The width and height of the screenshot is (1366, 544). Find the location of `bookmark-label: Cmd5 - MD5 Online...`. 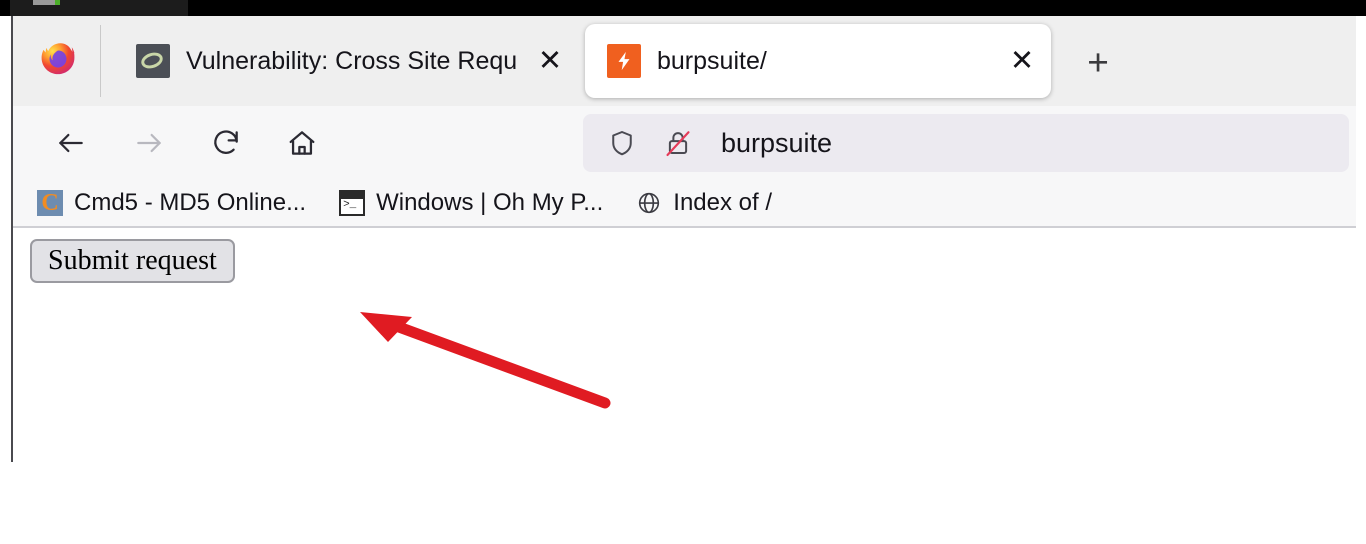

bookmark-label: Cmd5 - MD5 Online... is located at coordinates (190, 202).